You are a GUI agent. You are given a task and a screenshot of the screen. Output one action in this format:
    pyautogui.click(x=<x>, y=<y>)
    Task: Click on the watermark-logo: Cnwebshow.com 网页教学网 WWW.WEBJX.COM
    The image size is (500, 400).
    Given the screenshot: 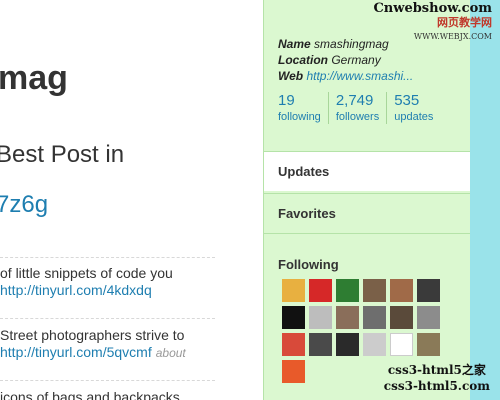 What is the action you would take?
    pyautogui.click(x=432, y=23)
    